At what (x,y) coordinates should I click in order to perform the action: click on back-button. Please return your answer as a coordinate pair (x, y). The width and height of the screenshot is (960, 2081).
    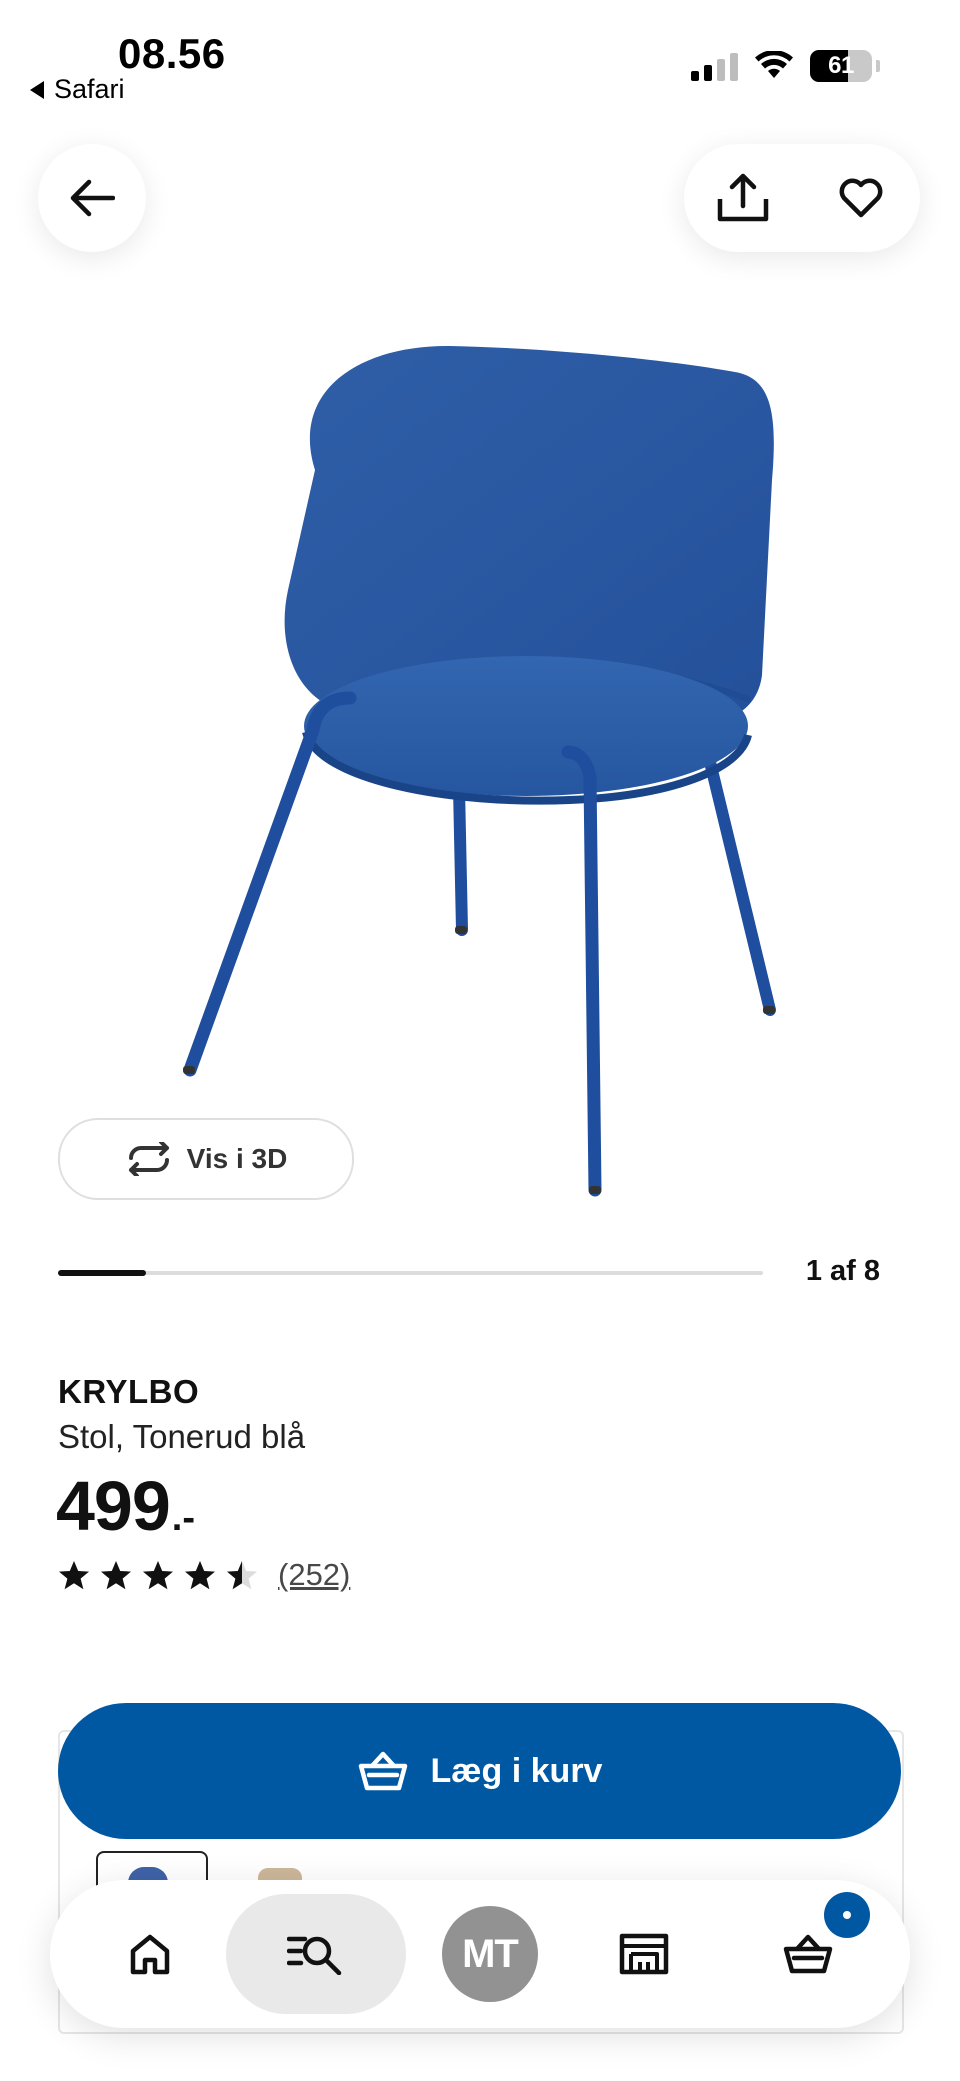
    Looking at the image, I should click on (92, 198).